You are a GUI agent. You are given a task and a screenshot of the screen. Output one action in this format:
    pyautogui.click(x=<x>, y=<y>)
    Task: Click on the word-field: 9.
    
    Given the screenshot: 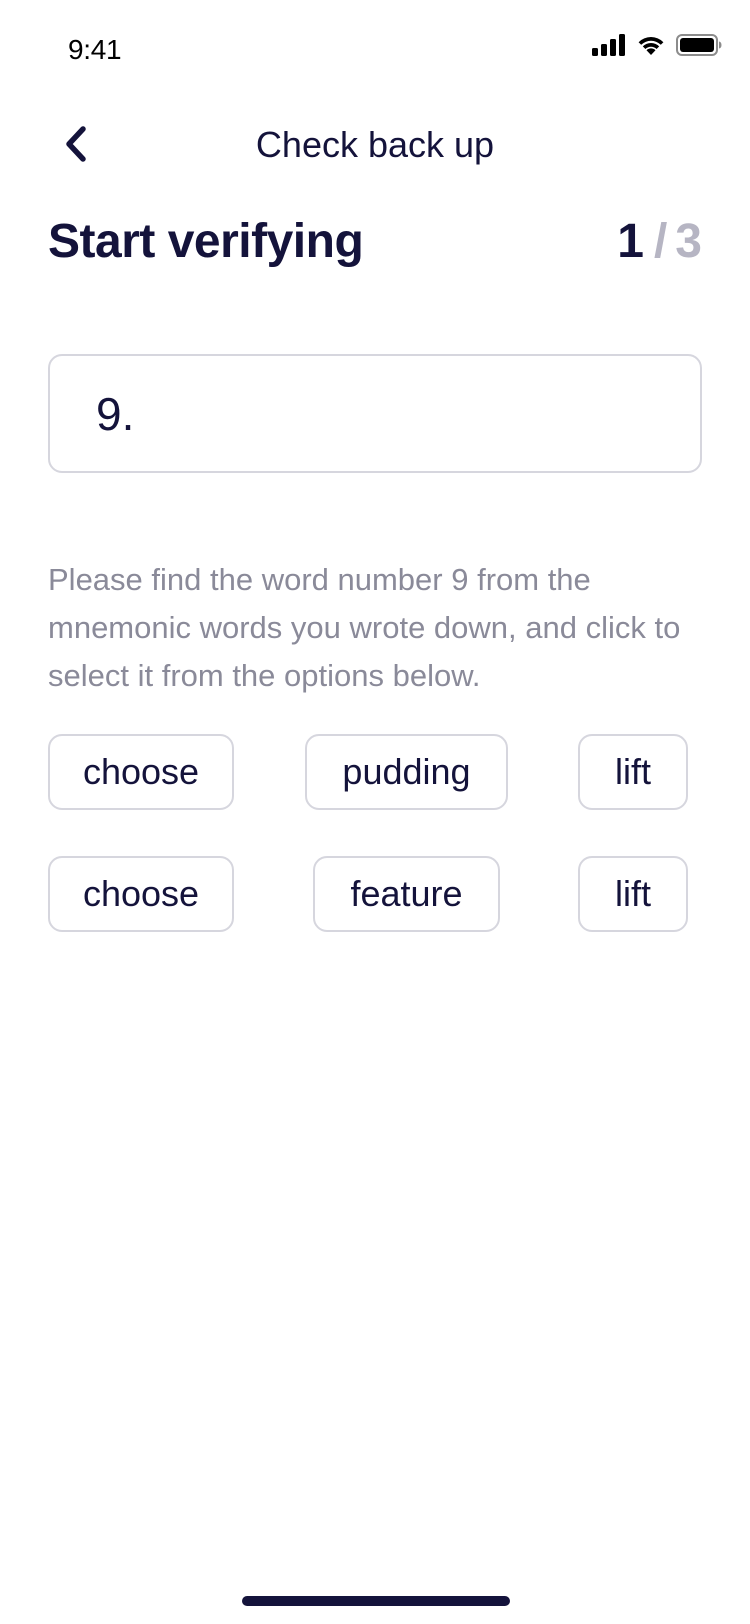 What is the action you would take?
    pyautogui.click(x=375, y=413)
    